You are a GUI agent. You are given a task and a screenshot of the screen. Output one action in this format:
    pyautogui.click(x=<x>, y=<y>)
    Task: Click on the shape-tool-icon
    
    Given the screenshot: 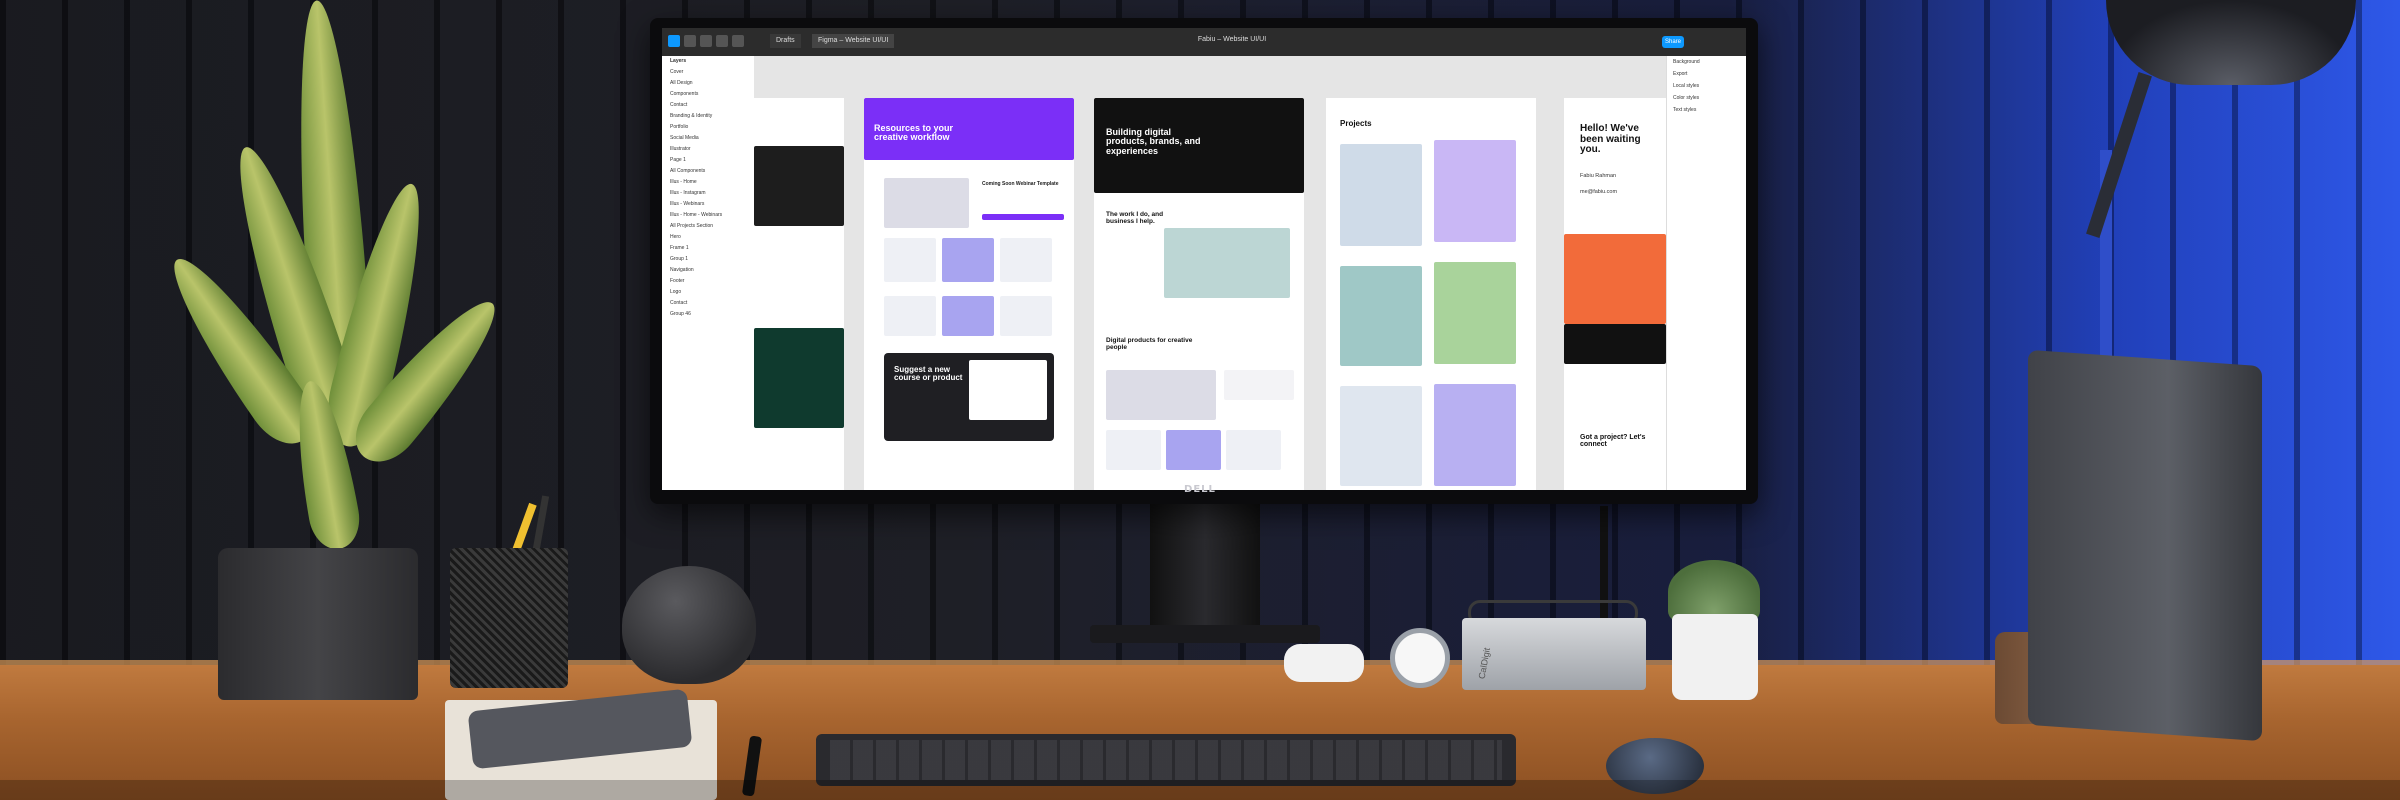 What is the action you would take?
    pyautogui.click(x=706, y=41)
    